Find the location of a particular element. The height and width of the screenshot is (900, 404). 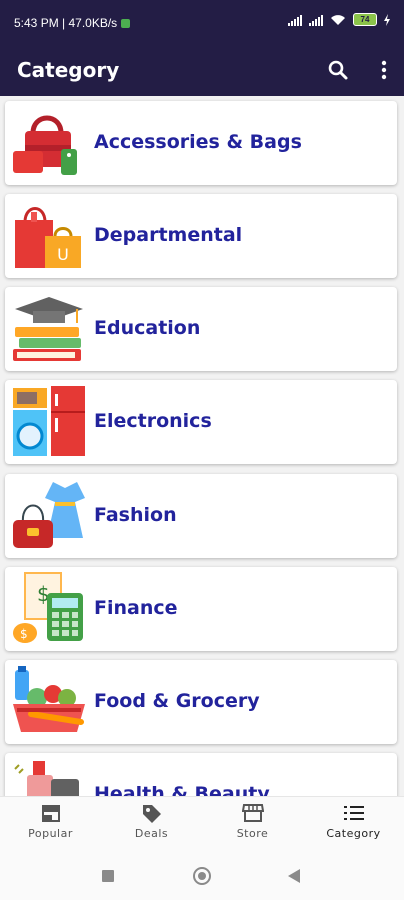

bottom-navigation: Popular Deals Store Category is located at coordinates (202, 824).